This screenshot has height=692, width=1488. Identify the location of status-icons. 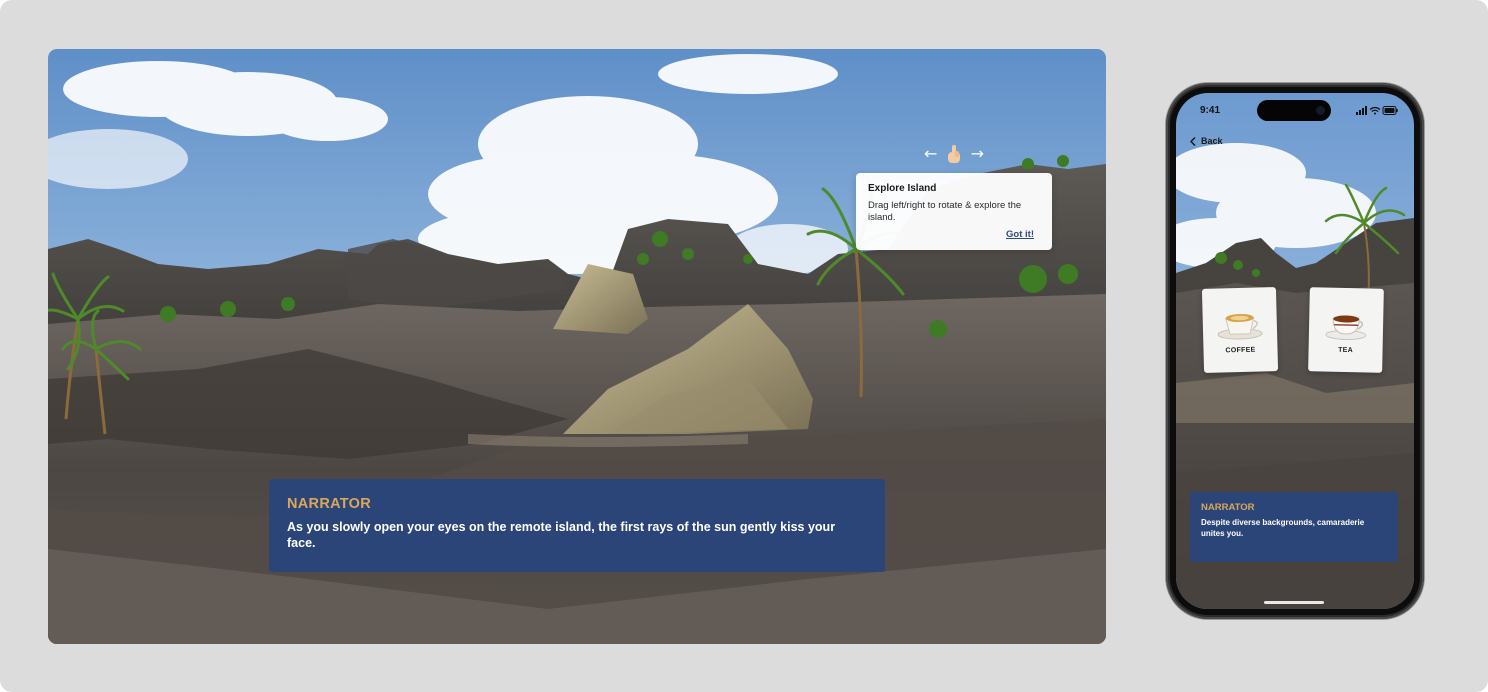
(1377, 110).